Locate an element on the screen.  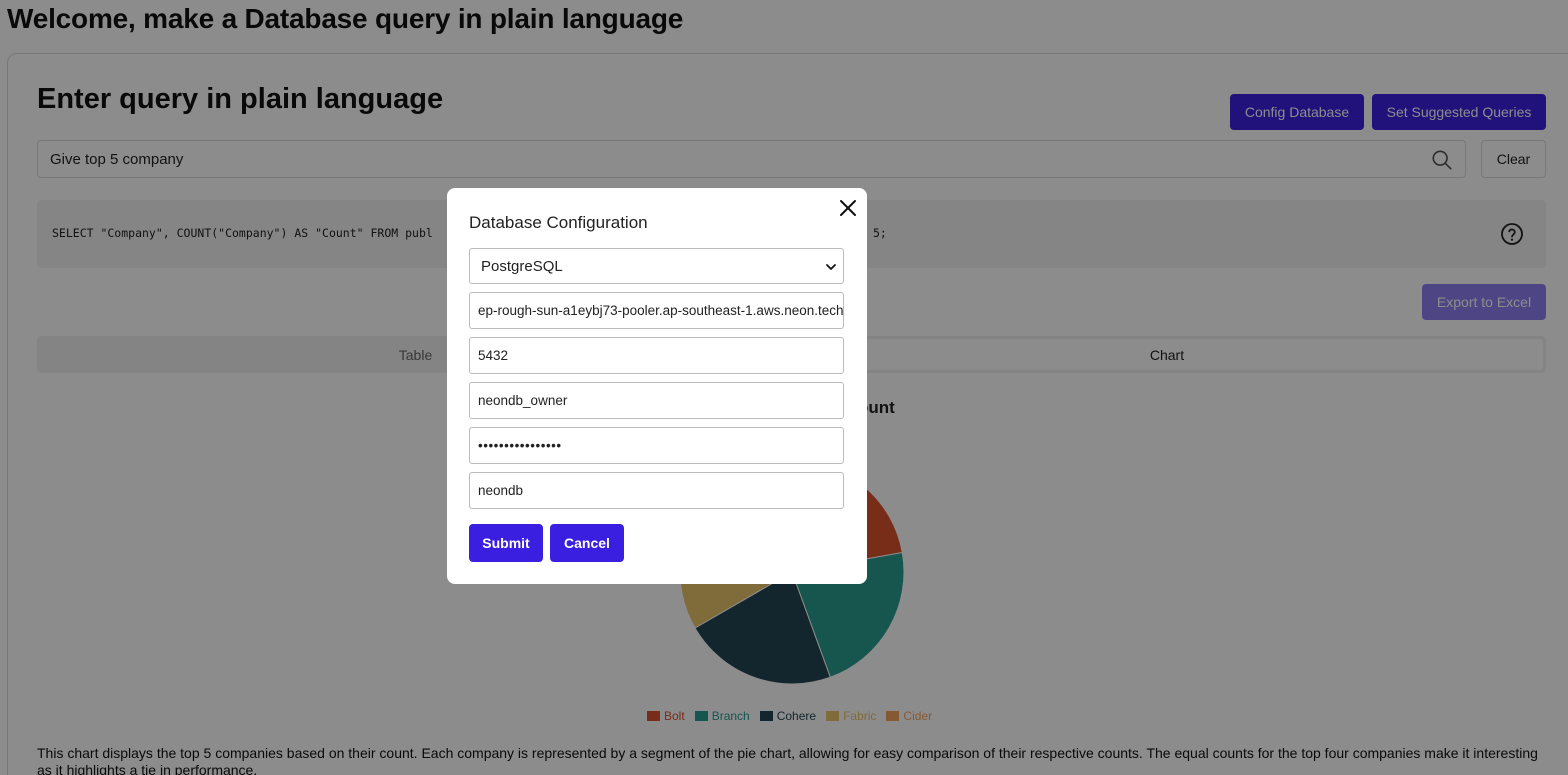
database-name-field: neondb is located at coordinates (656, 490).